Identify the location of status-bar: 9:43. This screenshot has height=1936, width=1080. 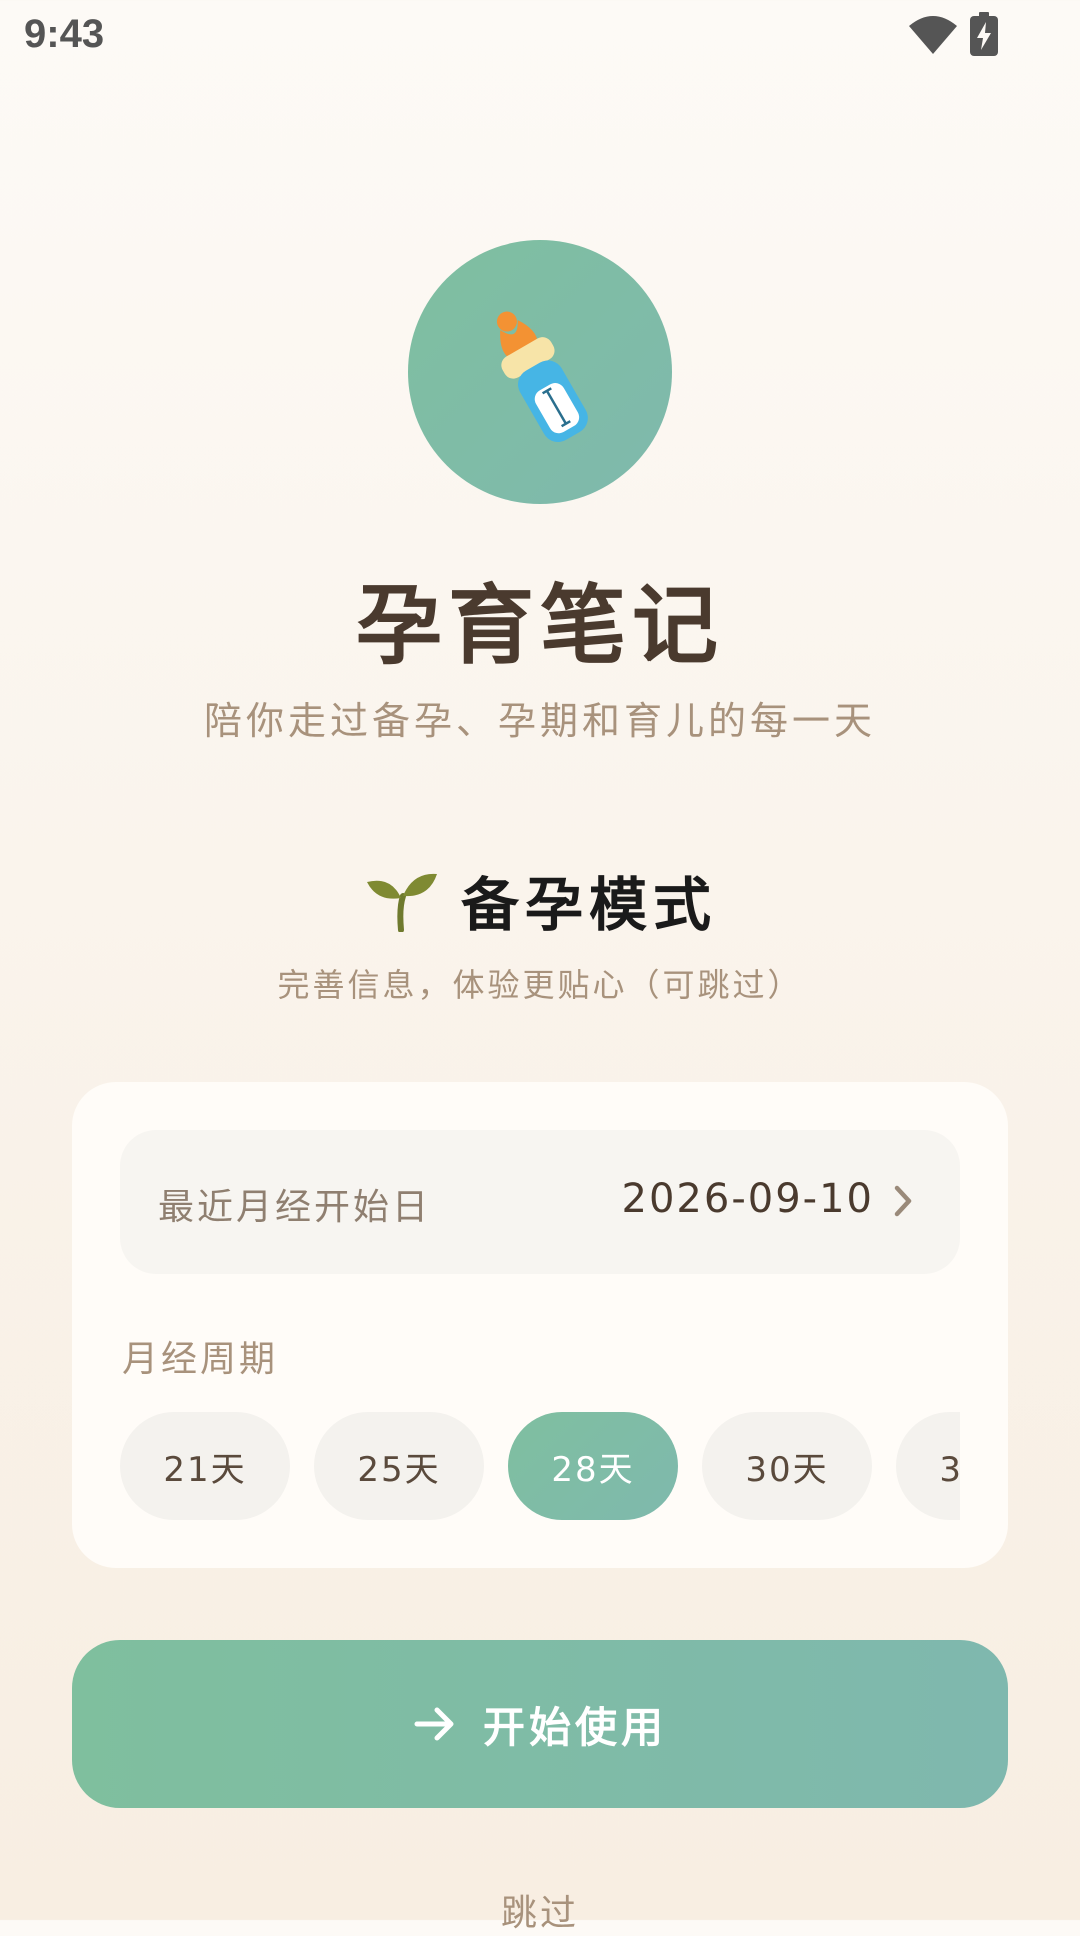
(540, 37).